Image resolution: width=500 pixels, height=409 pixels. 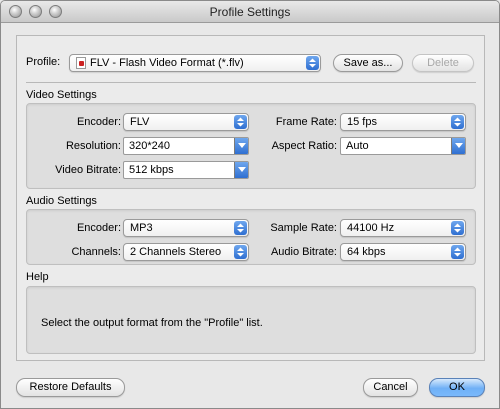 I want to click on profile-select-value: FLV - Flash Video Format (*.flv), so click(x=167, y=63).